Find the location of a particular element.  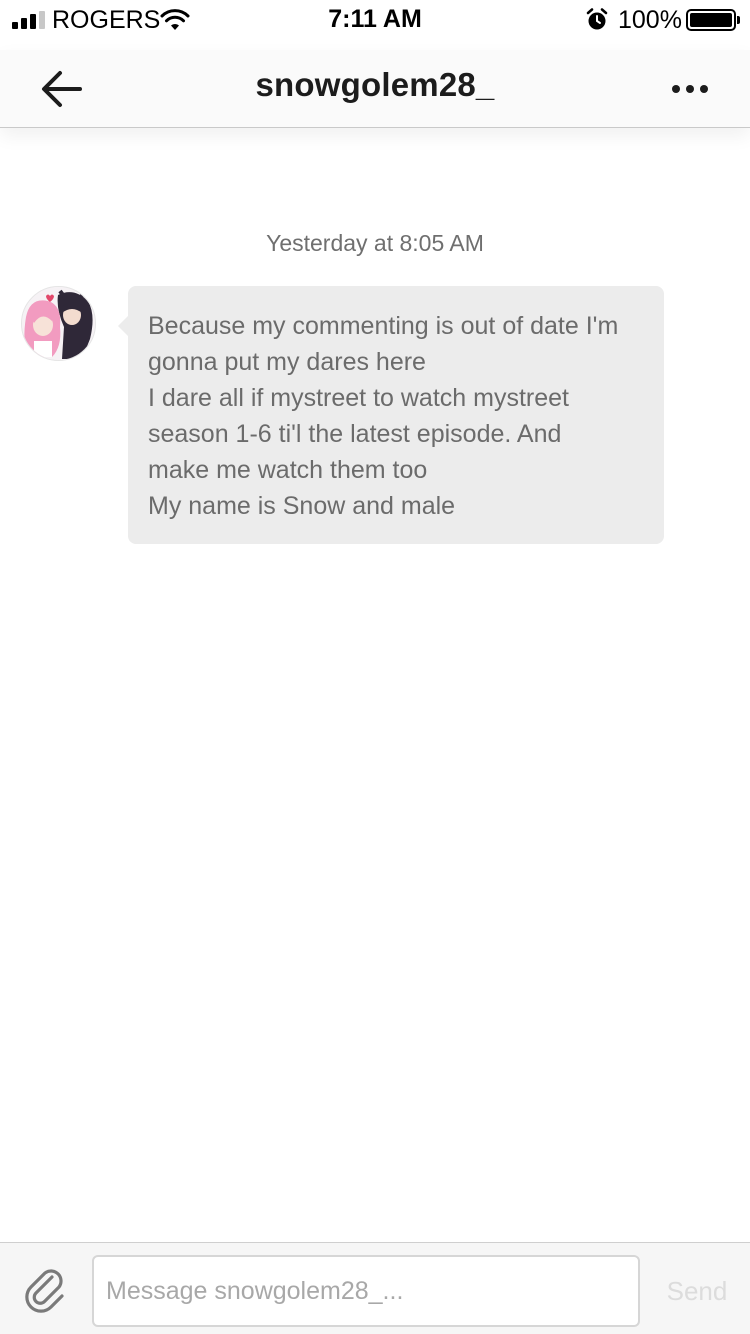

message-composer: Send is located at coordinates (375, 1288).